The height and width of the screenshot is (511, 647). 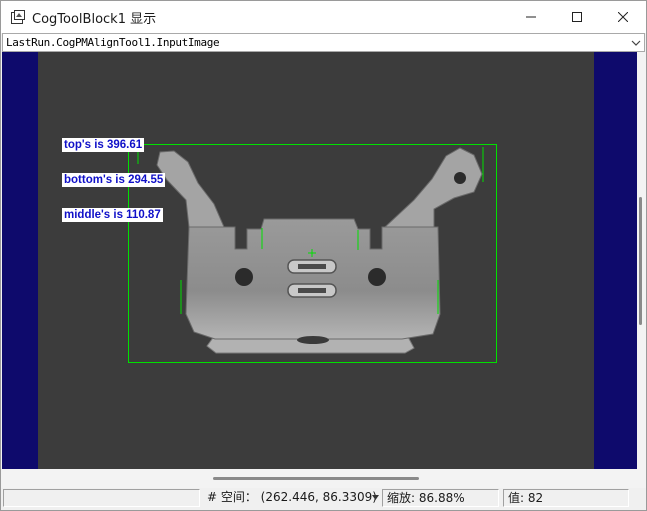 I want to click on close-icon, so click(x=623, y=17).